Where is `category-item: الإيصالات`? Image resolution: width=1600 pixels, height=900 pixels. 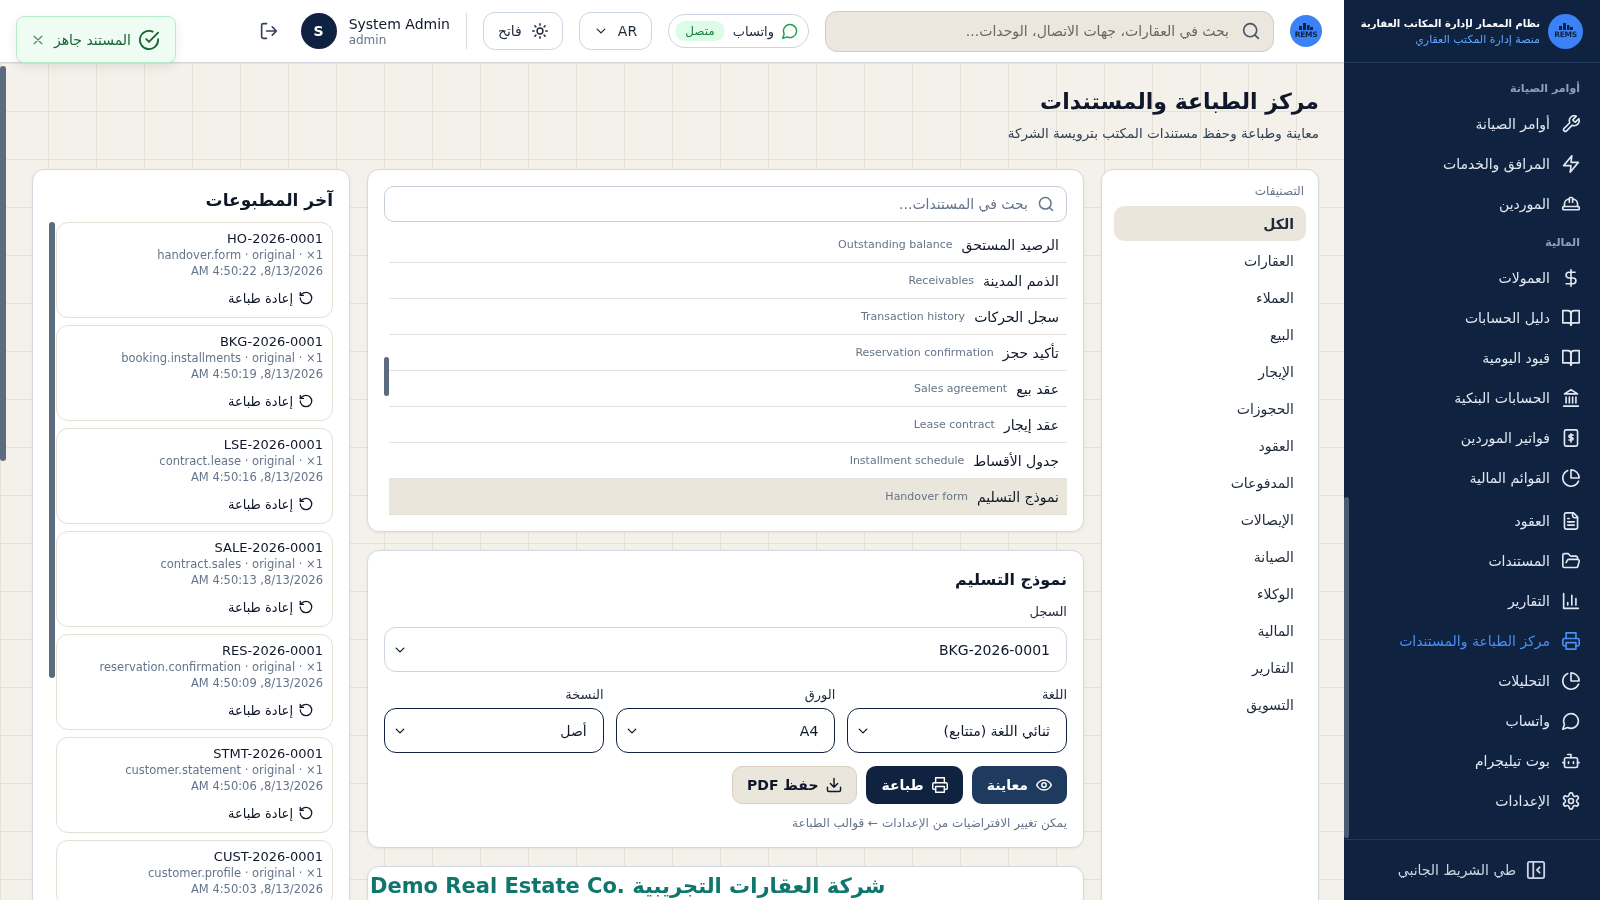 category-item: الإيصالات is located at coordinates (1210, 519).